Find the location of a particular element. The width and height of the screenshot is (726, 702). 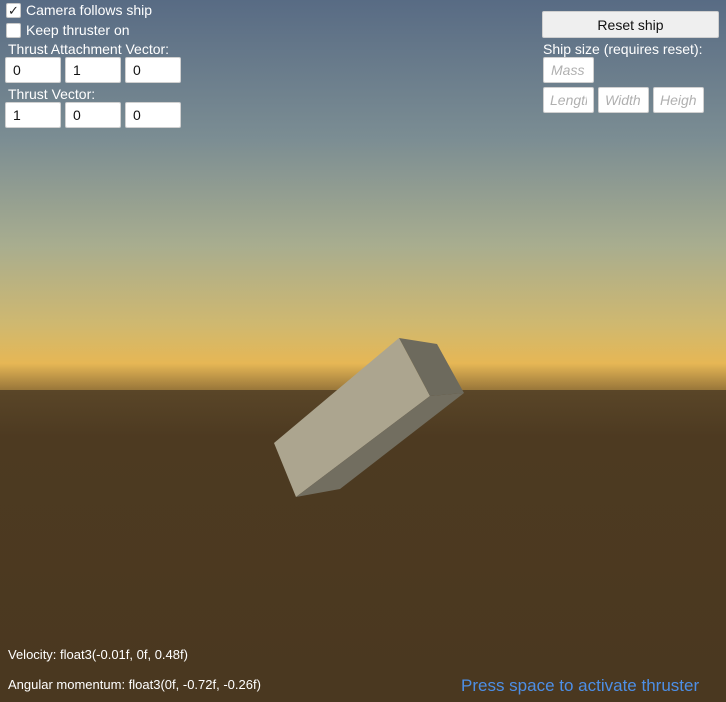

width-input is located at coordinates (623, 100).